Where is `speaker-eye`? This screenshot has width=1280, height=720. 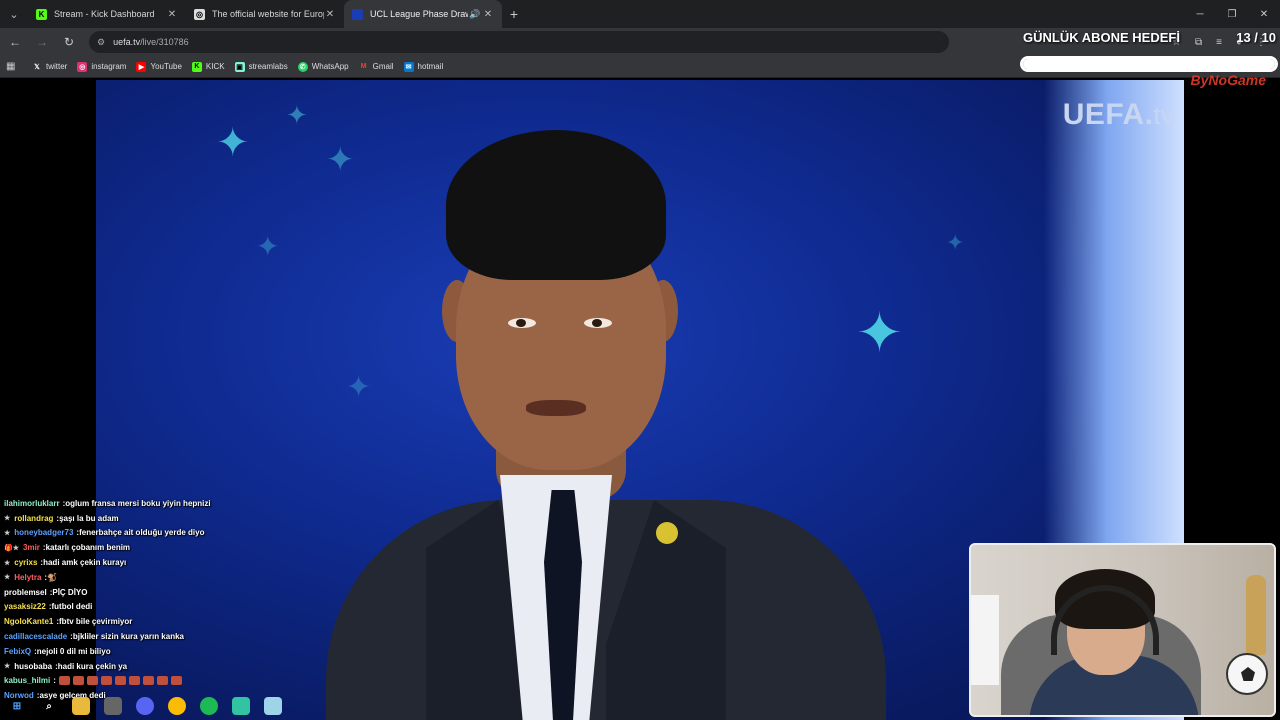
speaker-eye is located at coordinates (598, 323).